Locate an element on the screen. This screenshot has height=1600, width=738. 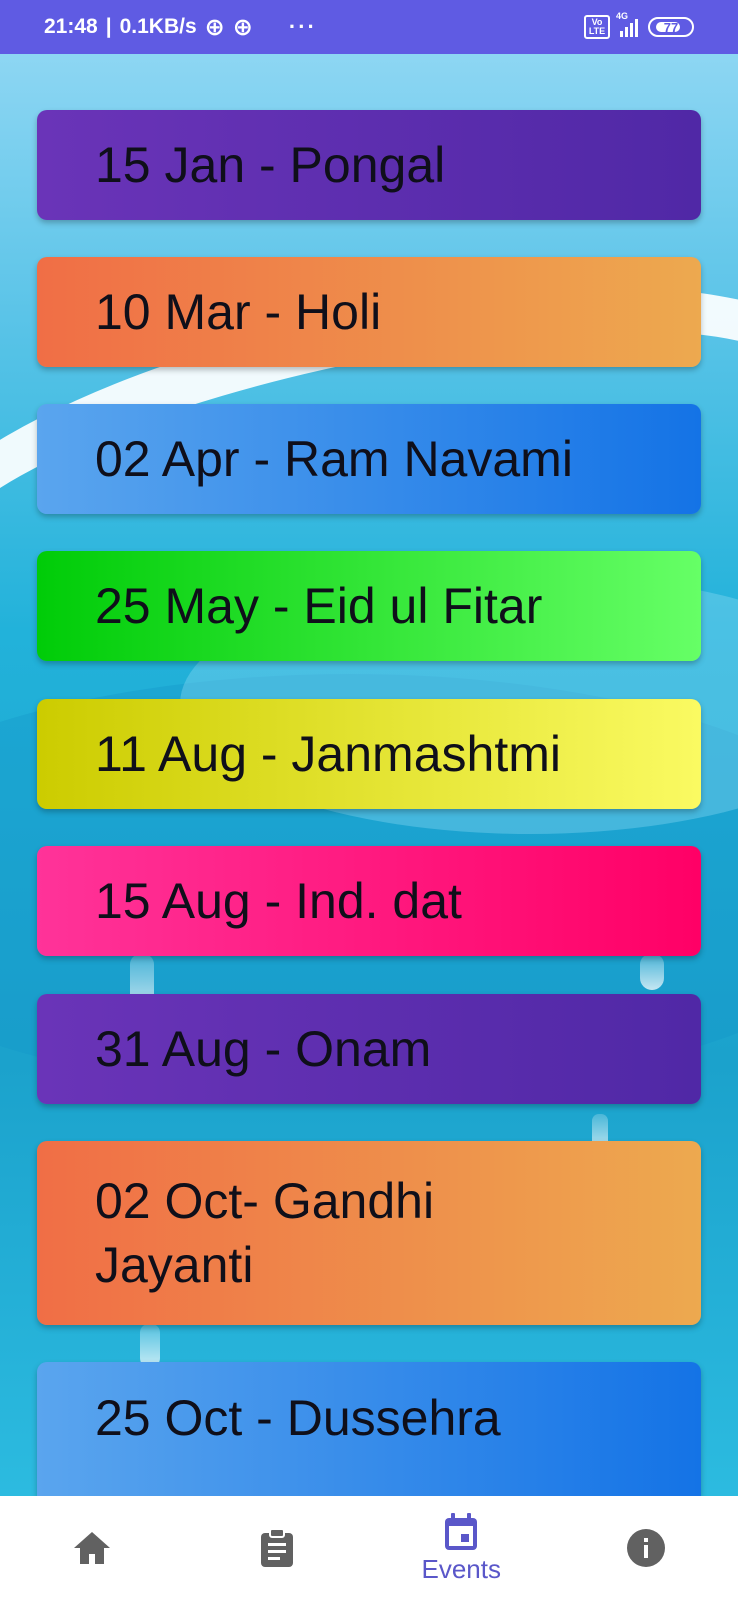
nav-info is located at coordinates (646, 1548).